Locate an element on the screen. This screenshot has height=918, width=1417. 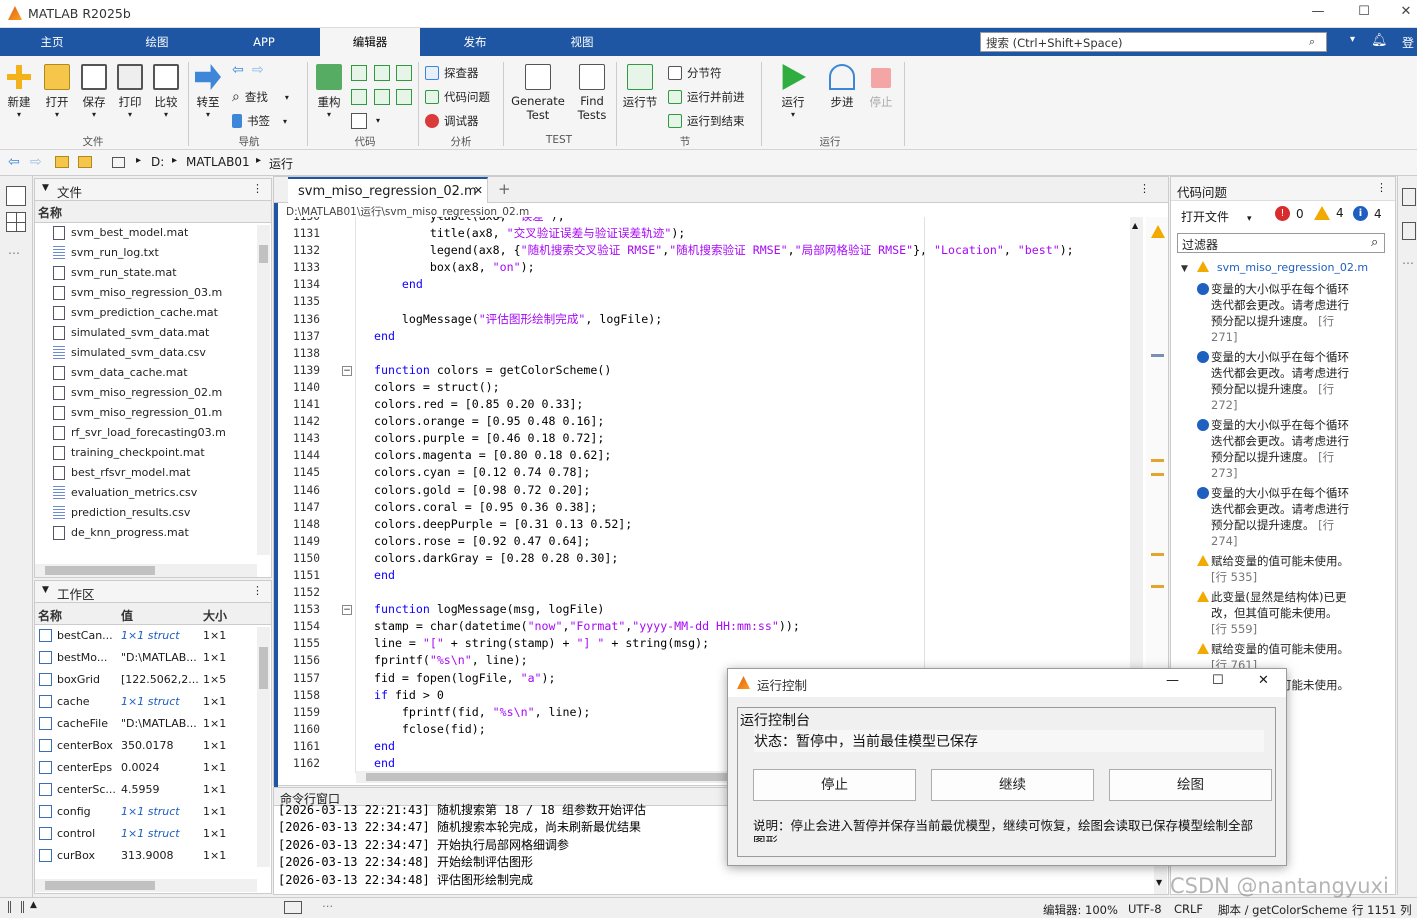
find-button: ⌕ 查找 ▾ is located at coordinates (260, 97).